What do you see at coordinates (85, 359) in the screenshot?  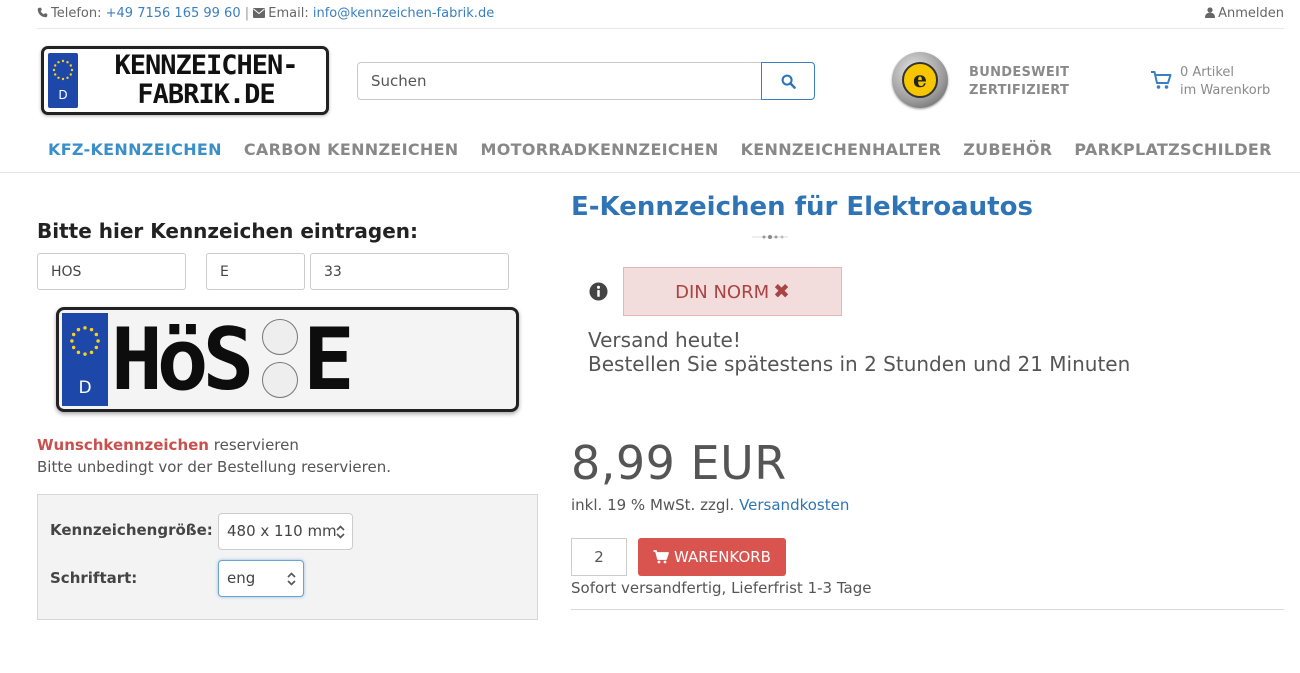 I see `plate-eu-band: D` at bounding box center [85, 359].